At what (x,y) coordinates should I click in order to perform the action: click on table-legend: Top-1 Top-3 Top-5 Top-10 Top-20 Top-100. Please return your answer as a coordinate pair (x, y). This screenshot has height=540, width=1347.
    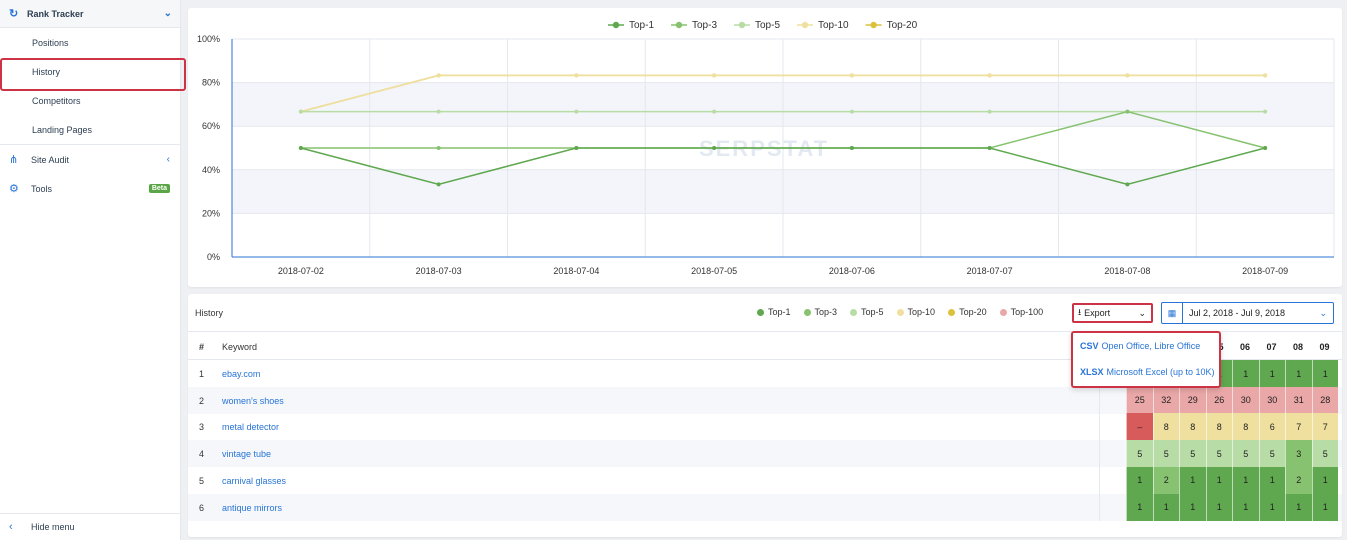
    Looking at the image, I should click on (906, 312).